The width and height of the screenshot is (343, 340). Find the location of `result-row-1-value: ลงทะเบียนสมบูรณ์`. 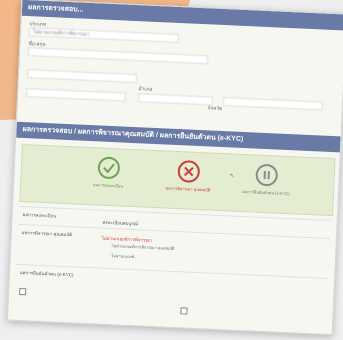

result-row-1-value: ลงทะเบียนสมบูรณ์ is located at coordinates (120, 223).